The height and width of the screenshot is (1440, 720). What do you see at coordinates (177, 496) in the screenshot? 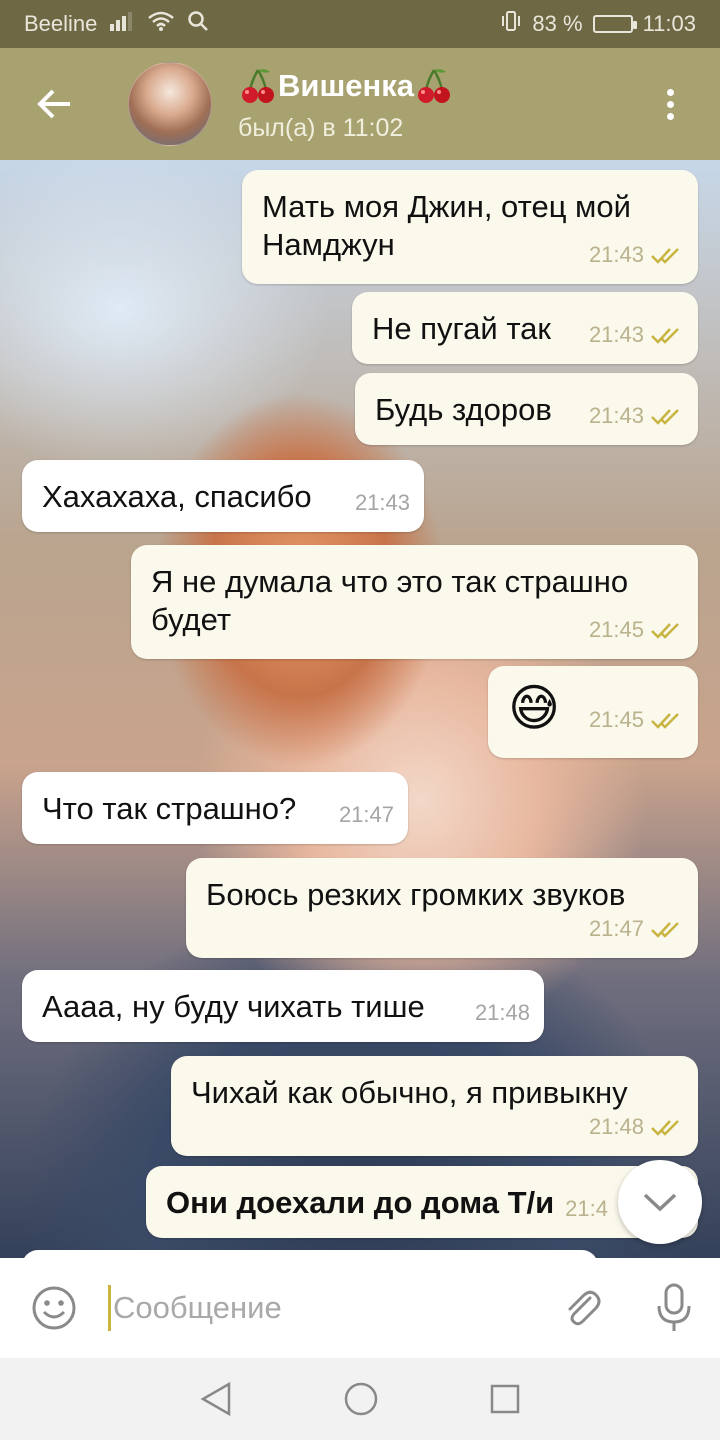
I see `message-text: Хахахаха, спасибо` at bounding box center [177, 496].